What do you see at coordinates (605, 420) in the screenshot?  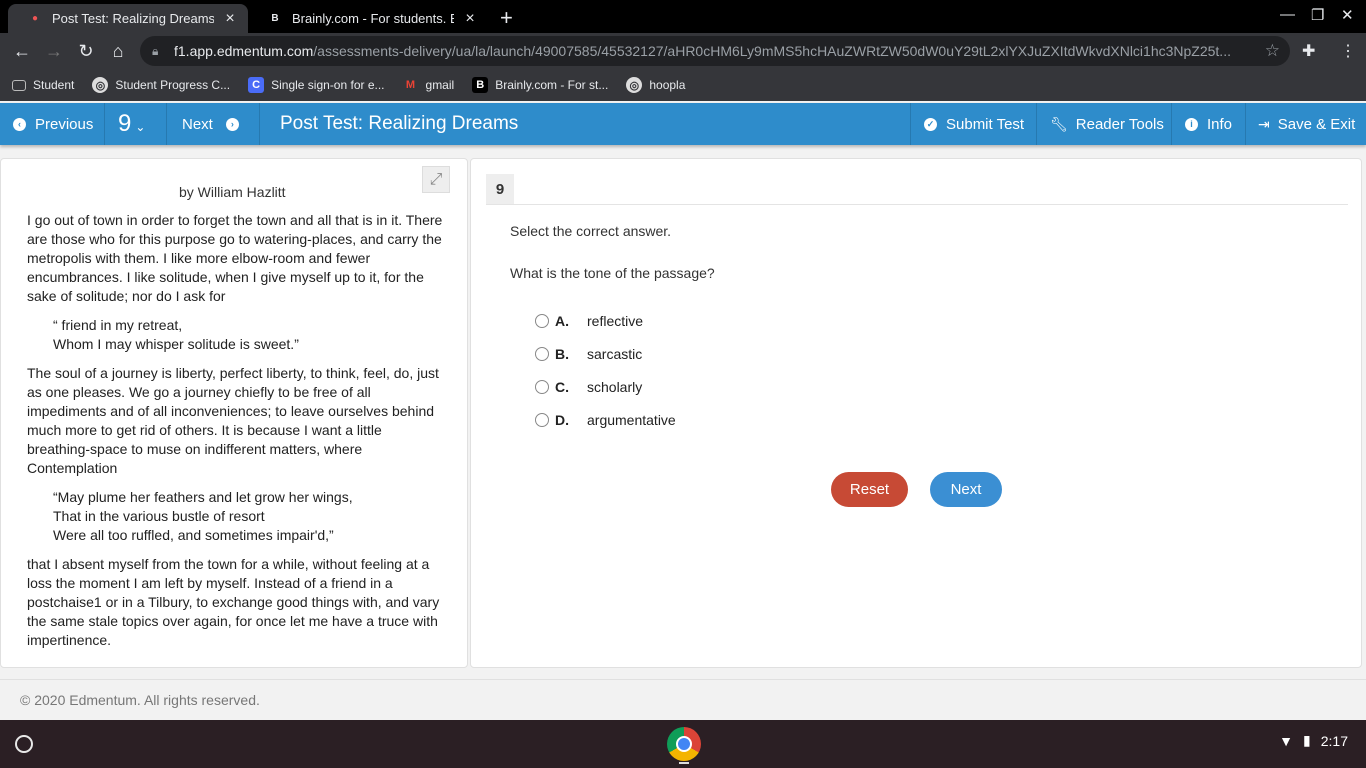 I see `answer-option-d: D. argumentative` at bounding box center [605, 420].